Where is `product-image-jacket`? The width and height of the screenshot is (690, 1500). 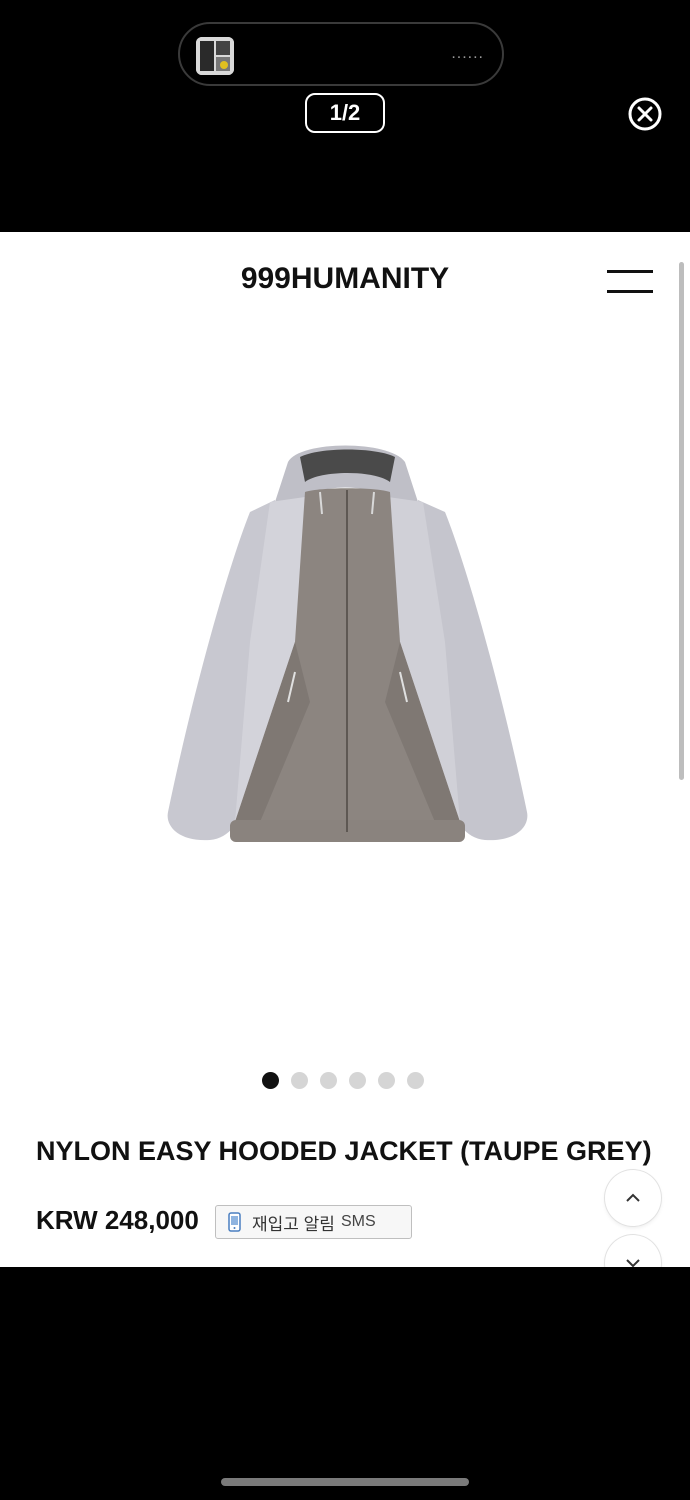 product-image-jacket is located at coordinates (347, 643).